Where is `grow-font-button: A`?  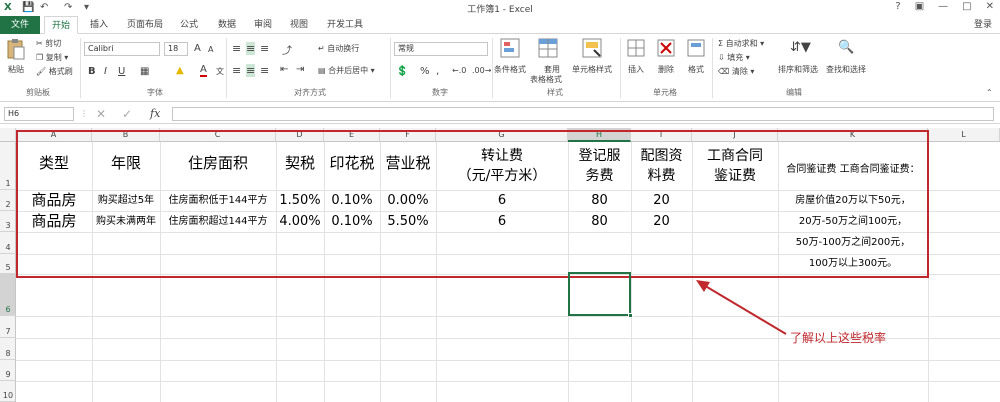
grow-font-button: A is located at coordinates (197, 48).